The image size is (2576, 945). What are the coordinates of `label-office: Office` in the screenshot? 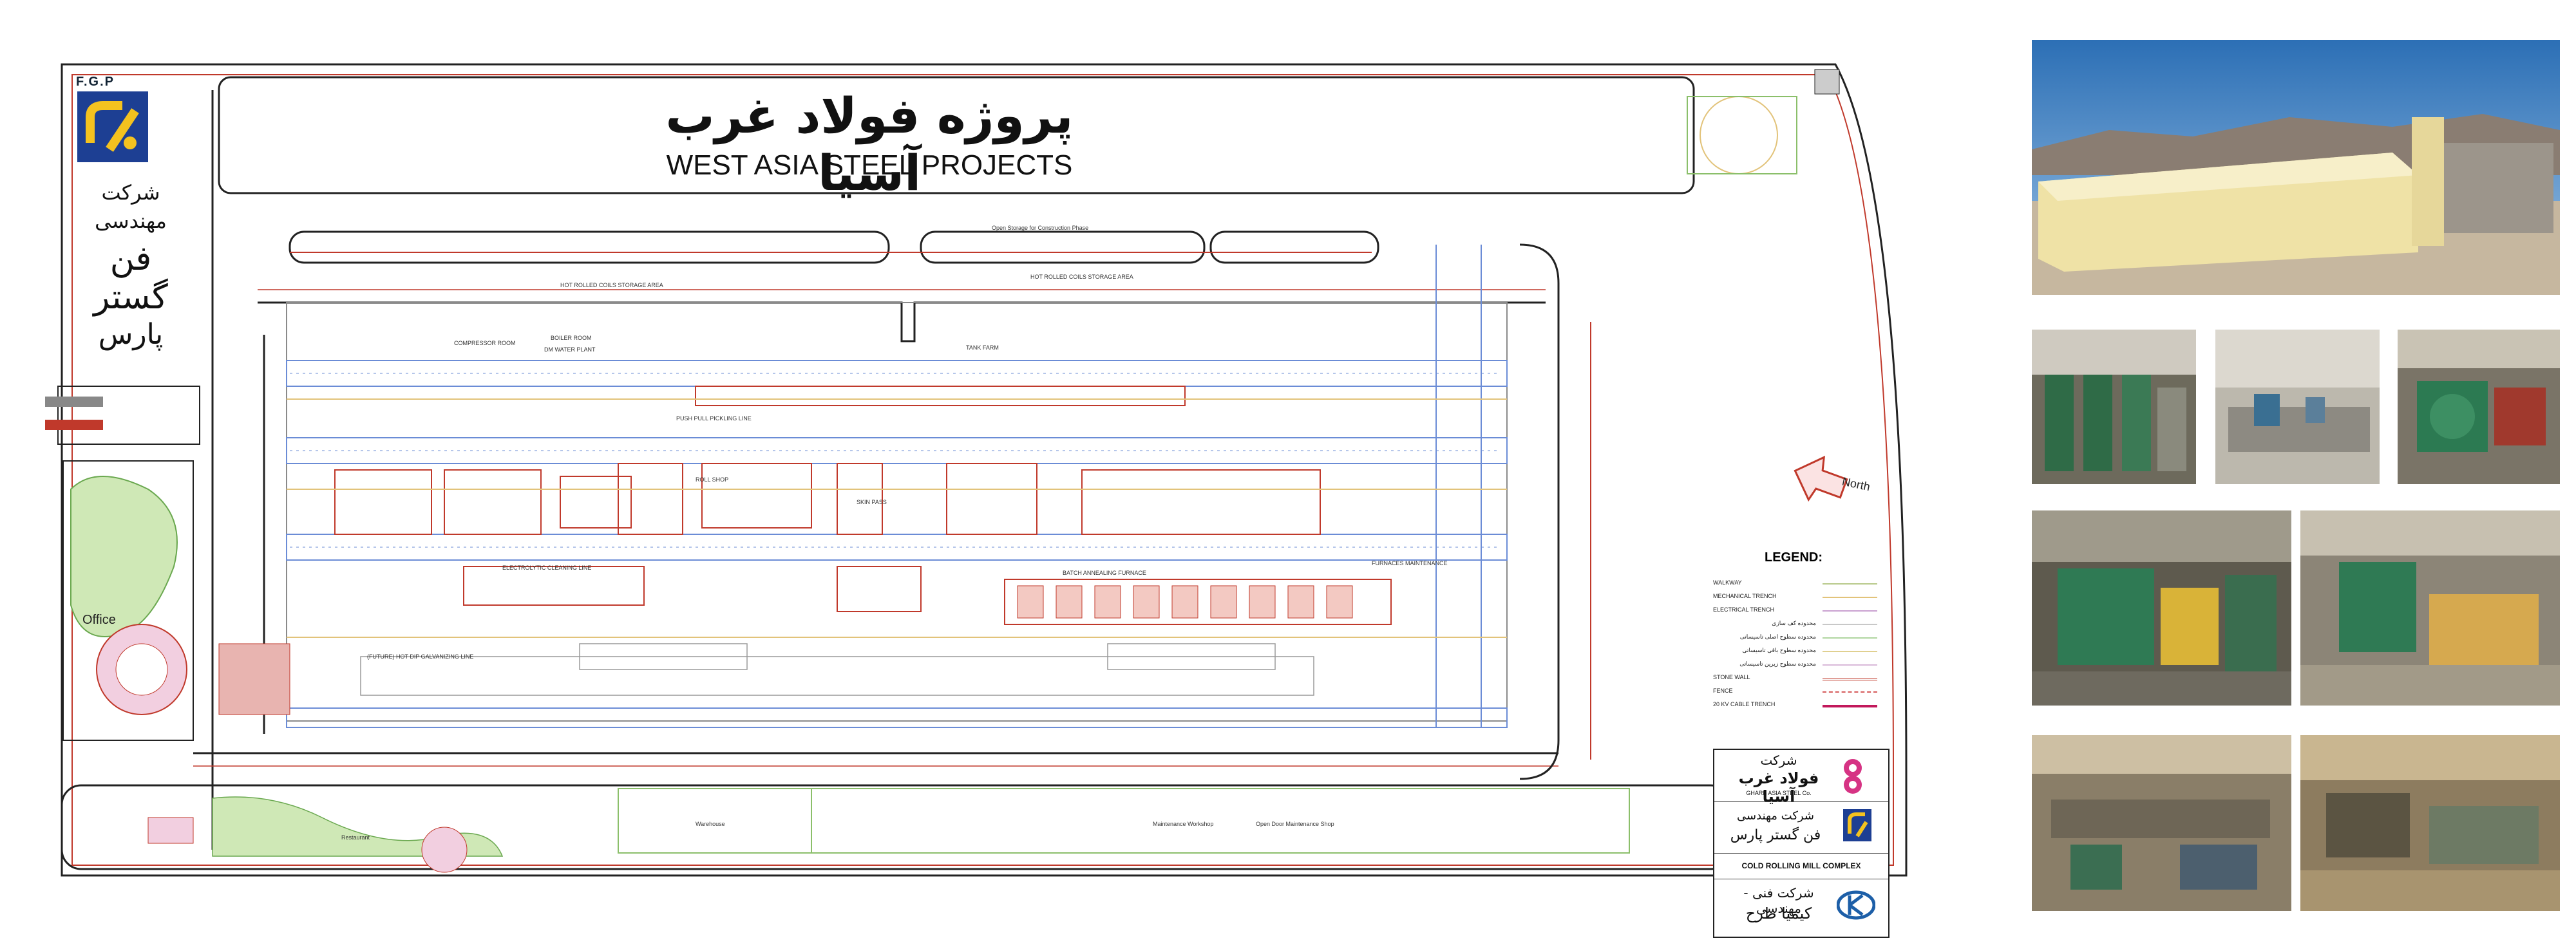 It's located at (99, 620).